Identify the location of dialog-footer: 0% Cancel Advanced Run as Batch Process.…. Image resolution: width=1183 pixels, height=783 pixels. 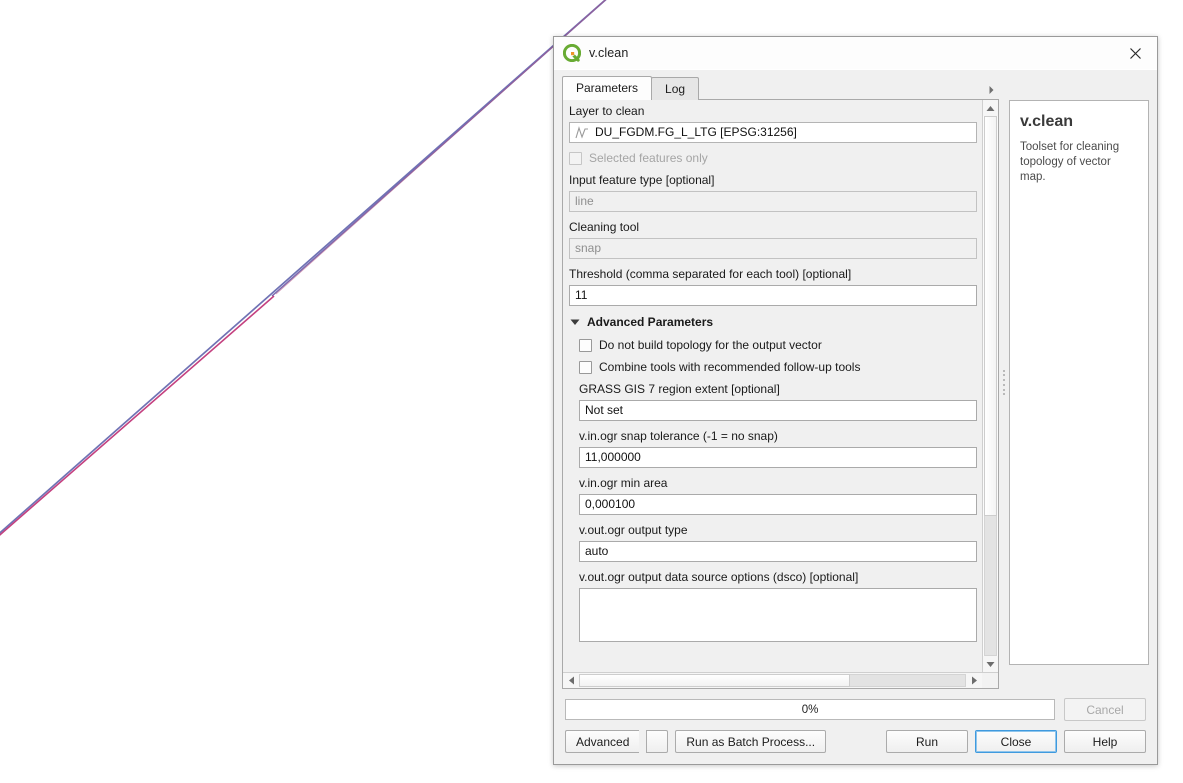
(855, 726).